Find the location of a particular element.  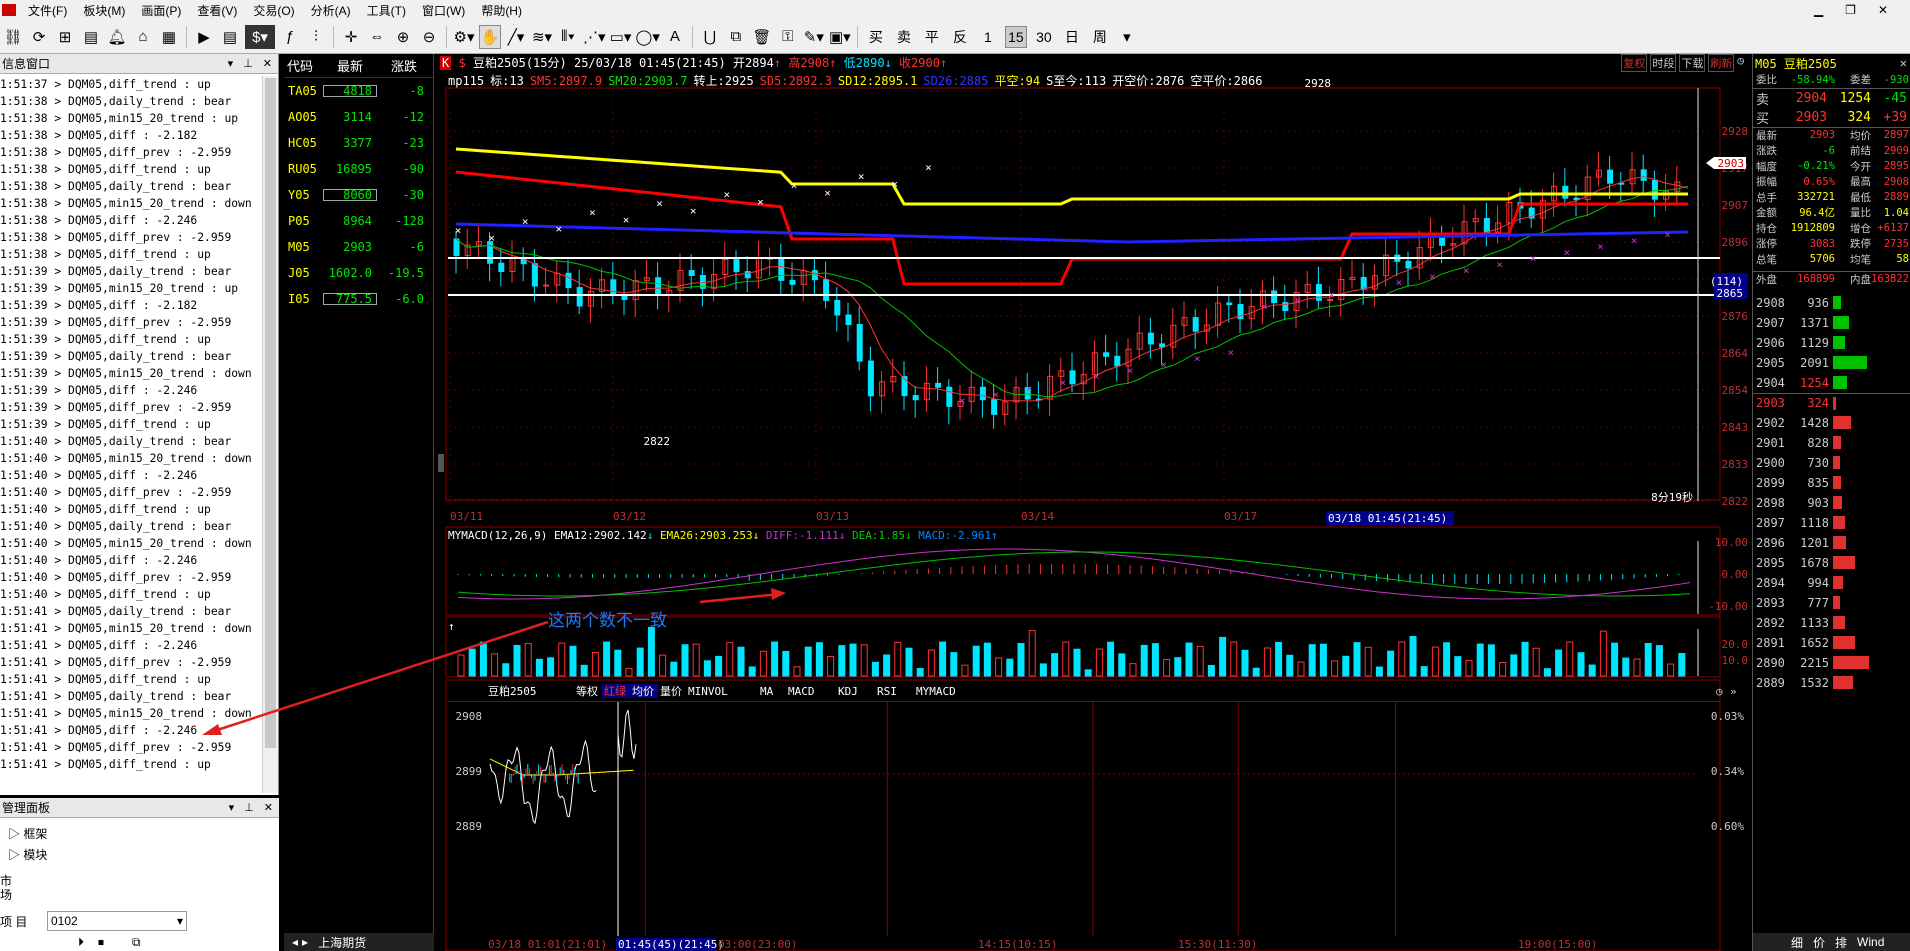

stop-icon: ⏹ is located at coordinates (101, 942).